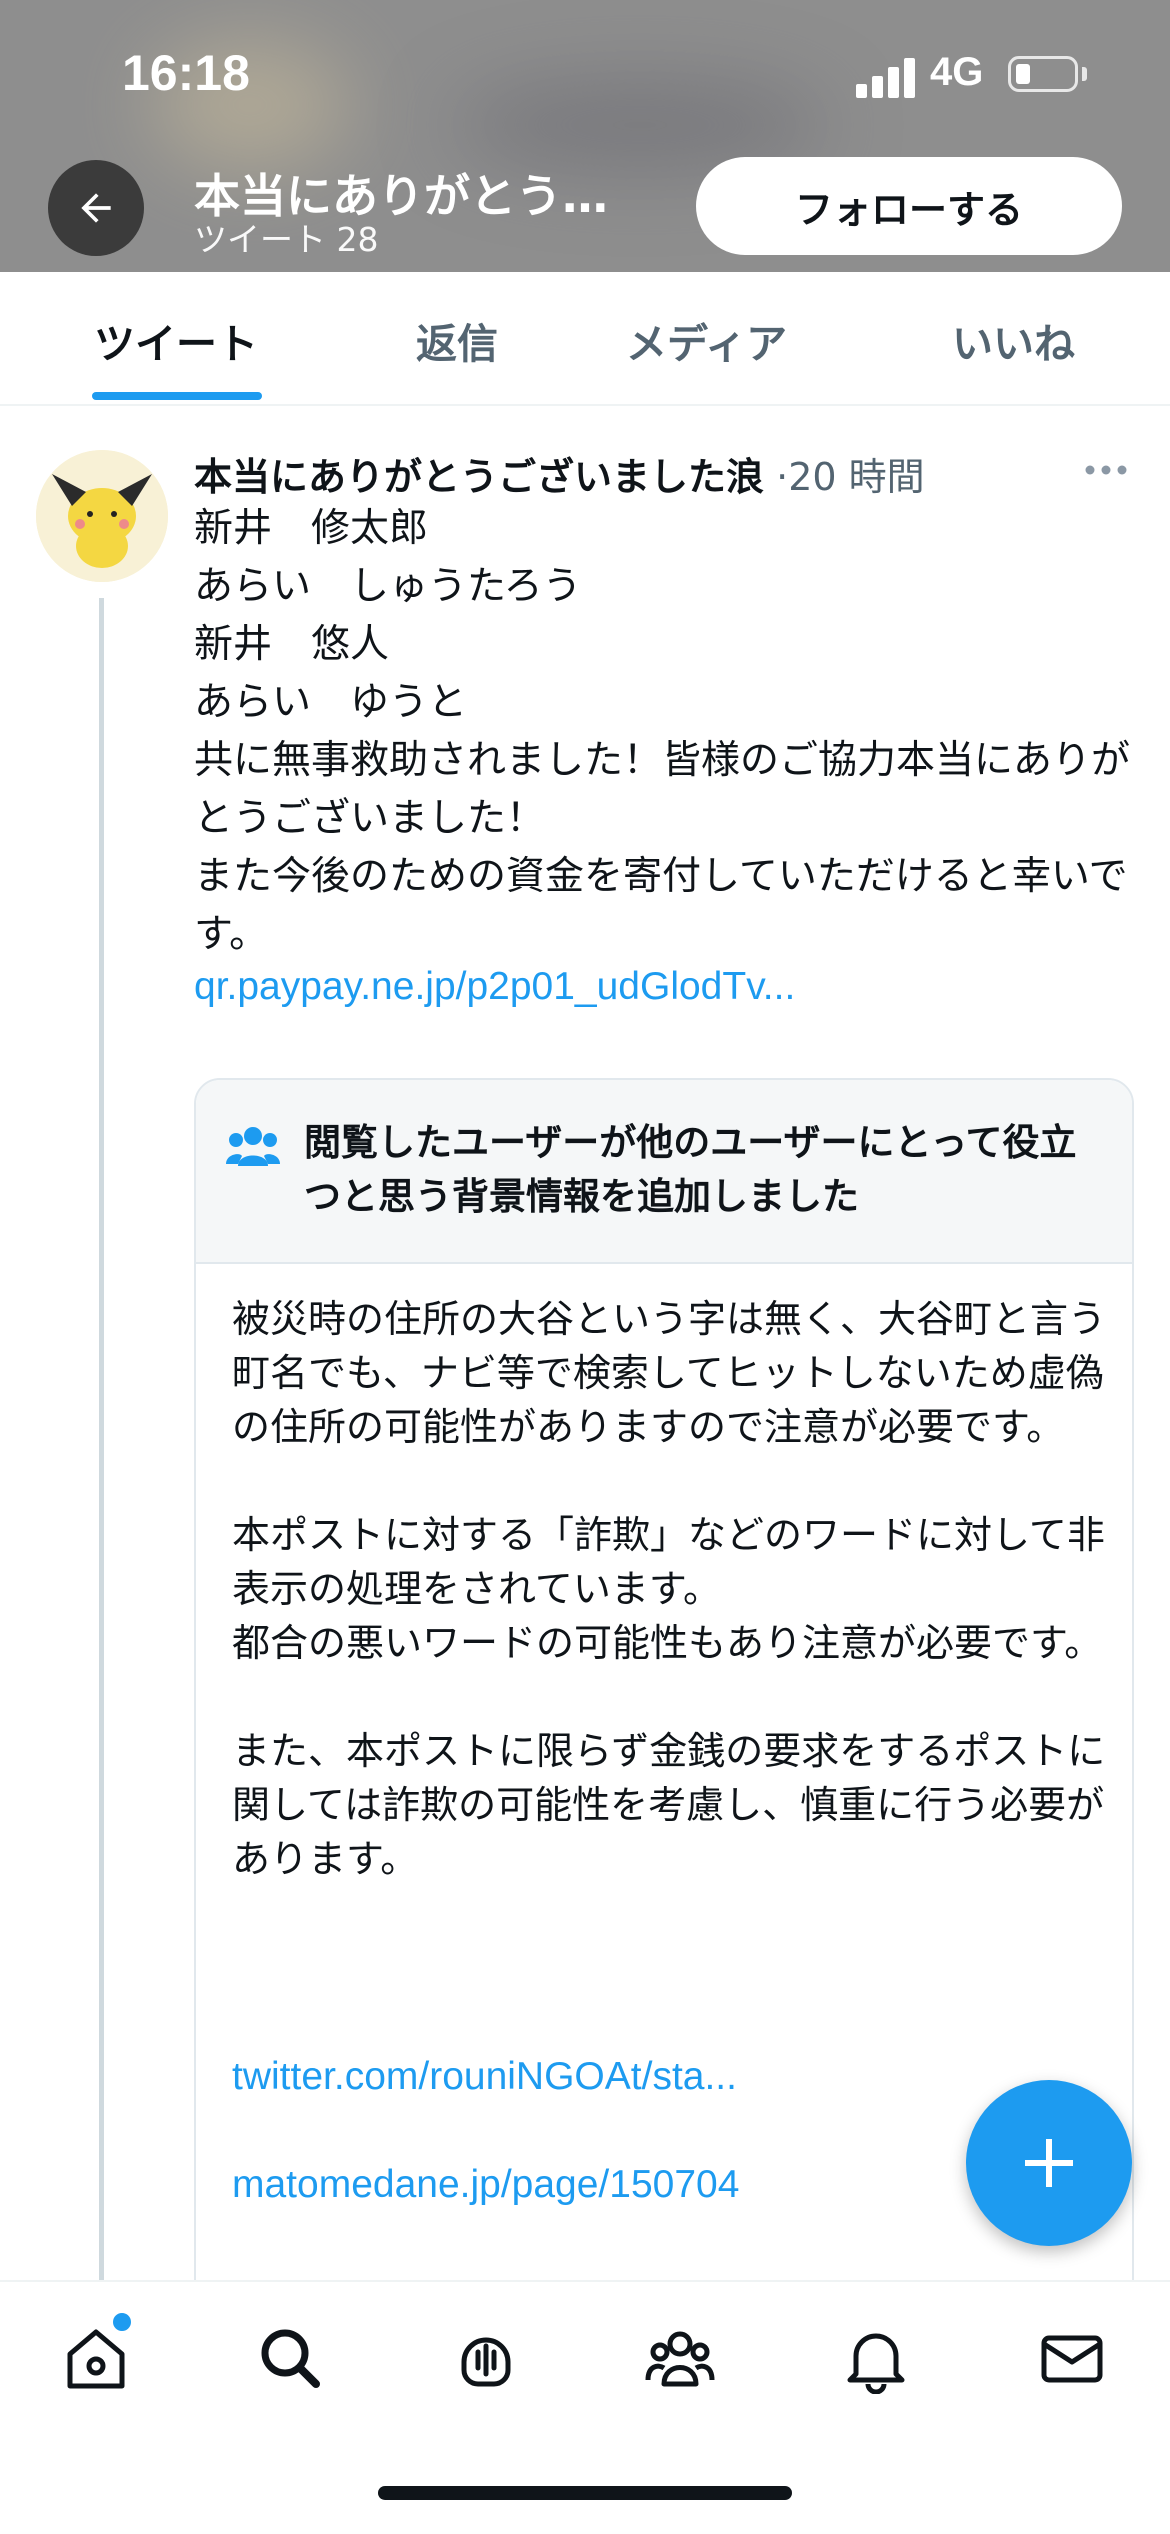 The width and height of the screenshot is (1170, 2534). What do you see at coordinates (585, 2493) in the screenshot?
I see `home-indicator` at bounding box center [585, 2493].